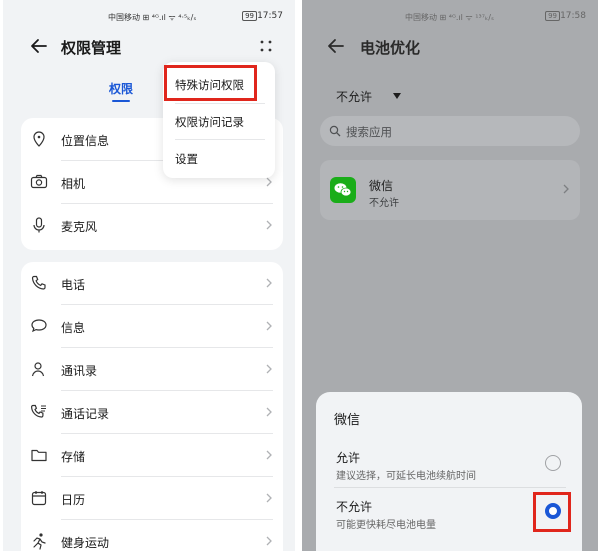  What do you see at coordinates (152, 498) in the screenshot?
I see `permission-row-calendar: 日历` at bounding box center [152, 498].